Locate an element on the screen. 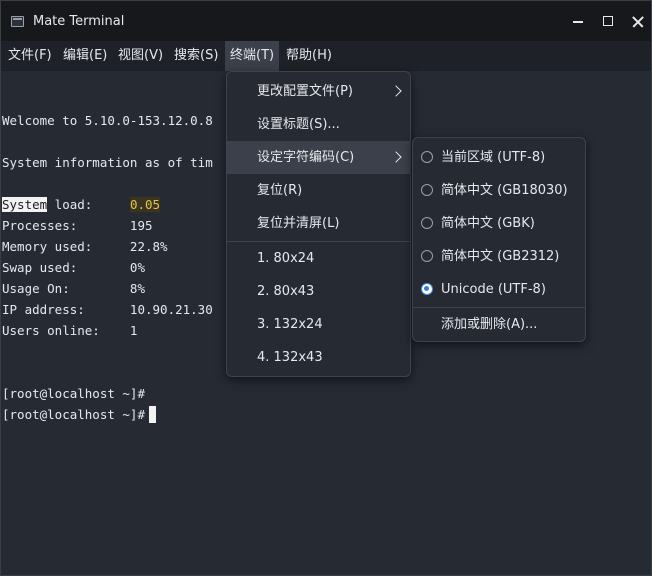  encoding-option-gb2312: 简体中文 (GB2312) is located at coordinates (499, 256).